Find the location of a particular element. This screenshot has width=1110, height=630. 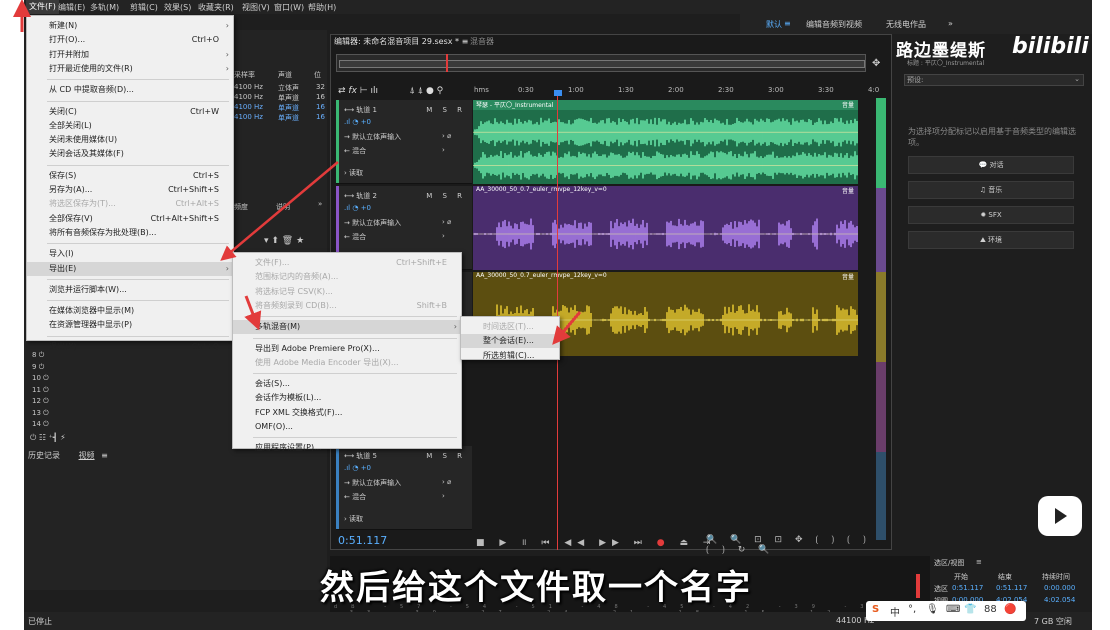

file-menu-item: 导入(I) › is located at coordinates (130, 254).